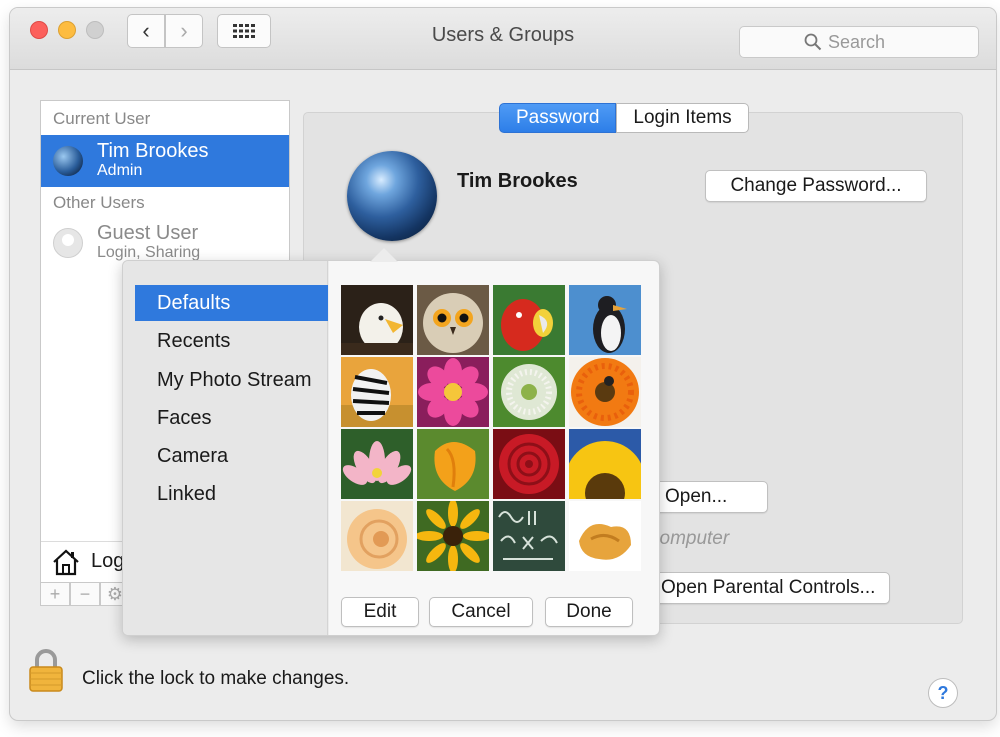 Image resolution: width=1000 pixels, height=737 pixels. What do you see at coordinates (605, 320) in the screenshot?
I see `picture-penguin` at bounding box center [605, 320].